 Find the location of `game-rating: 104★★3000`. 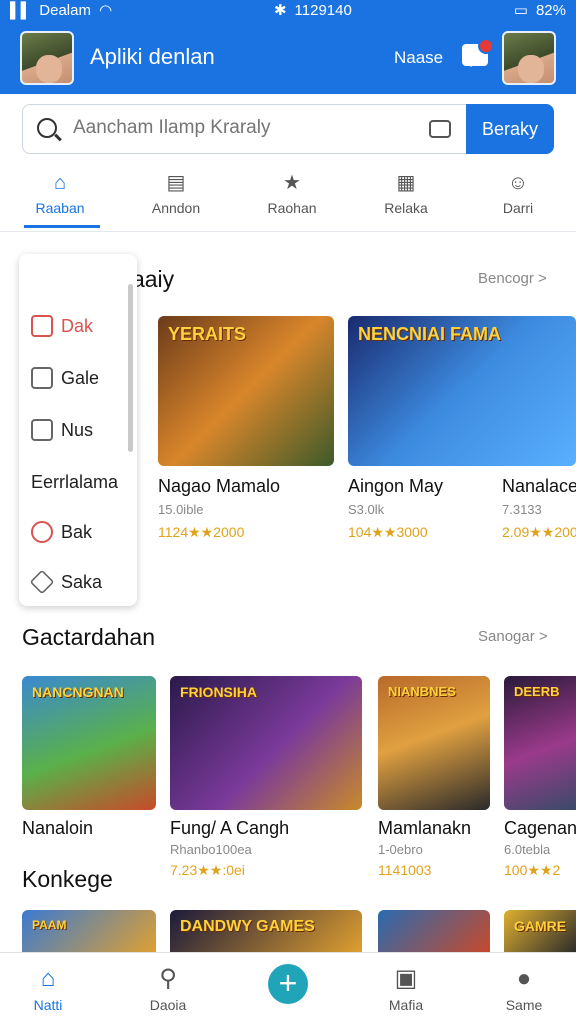

game-rating: 104★★3000 is located at coordinates (388, 532).